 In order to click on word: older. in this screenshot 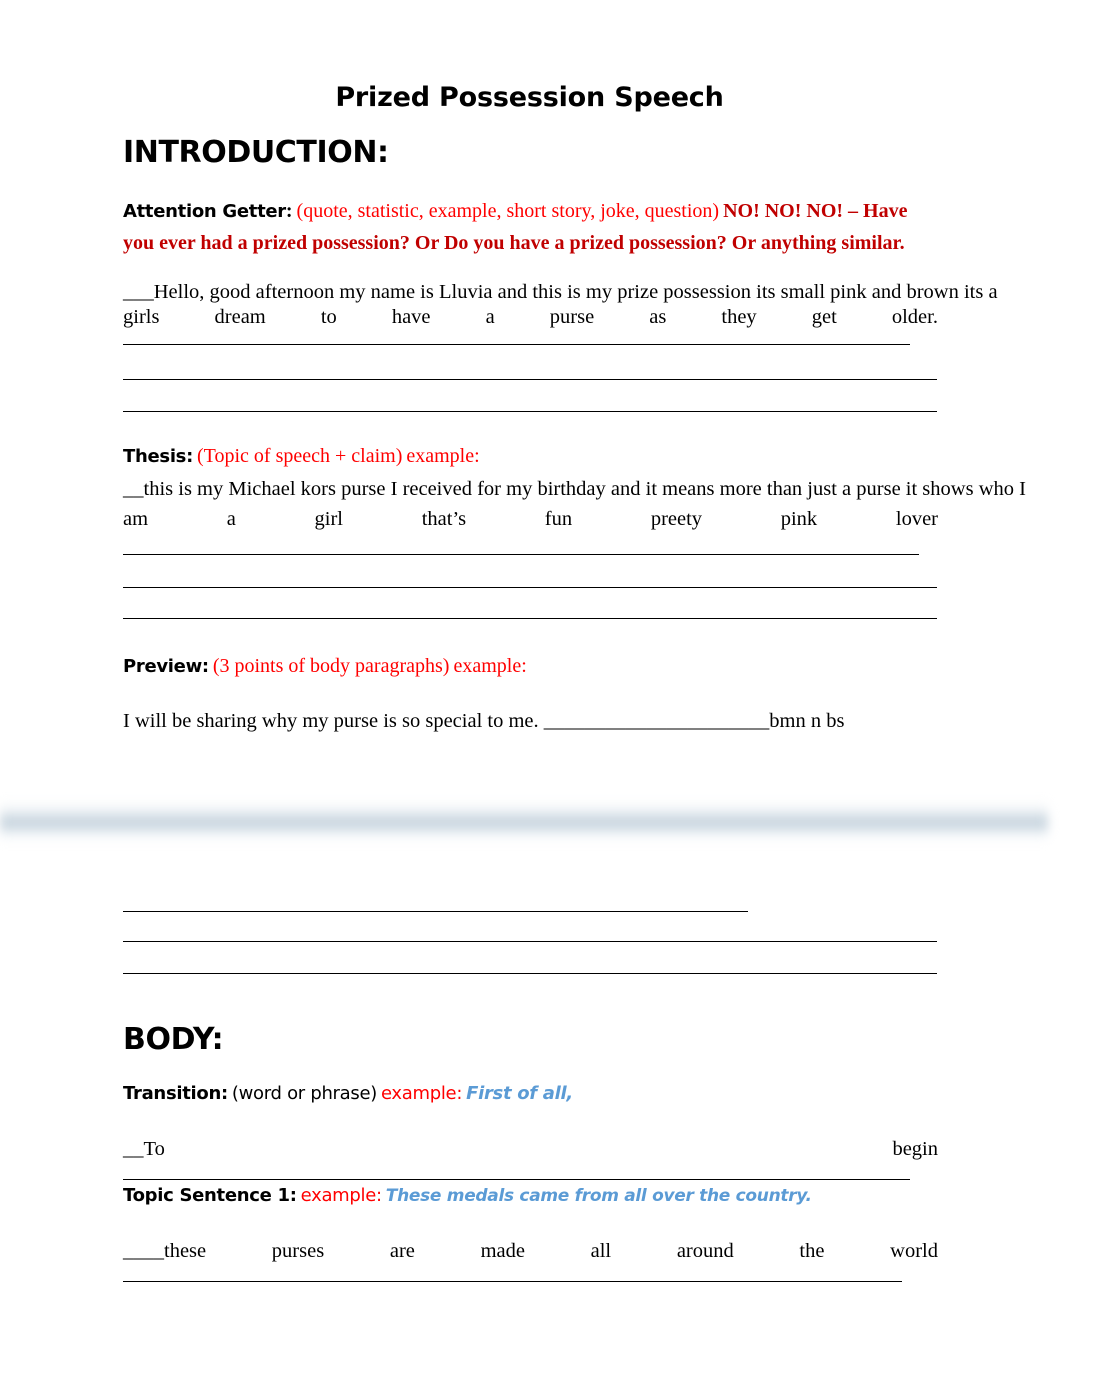, I will do `click(914, 317)`.